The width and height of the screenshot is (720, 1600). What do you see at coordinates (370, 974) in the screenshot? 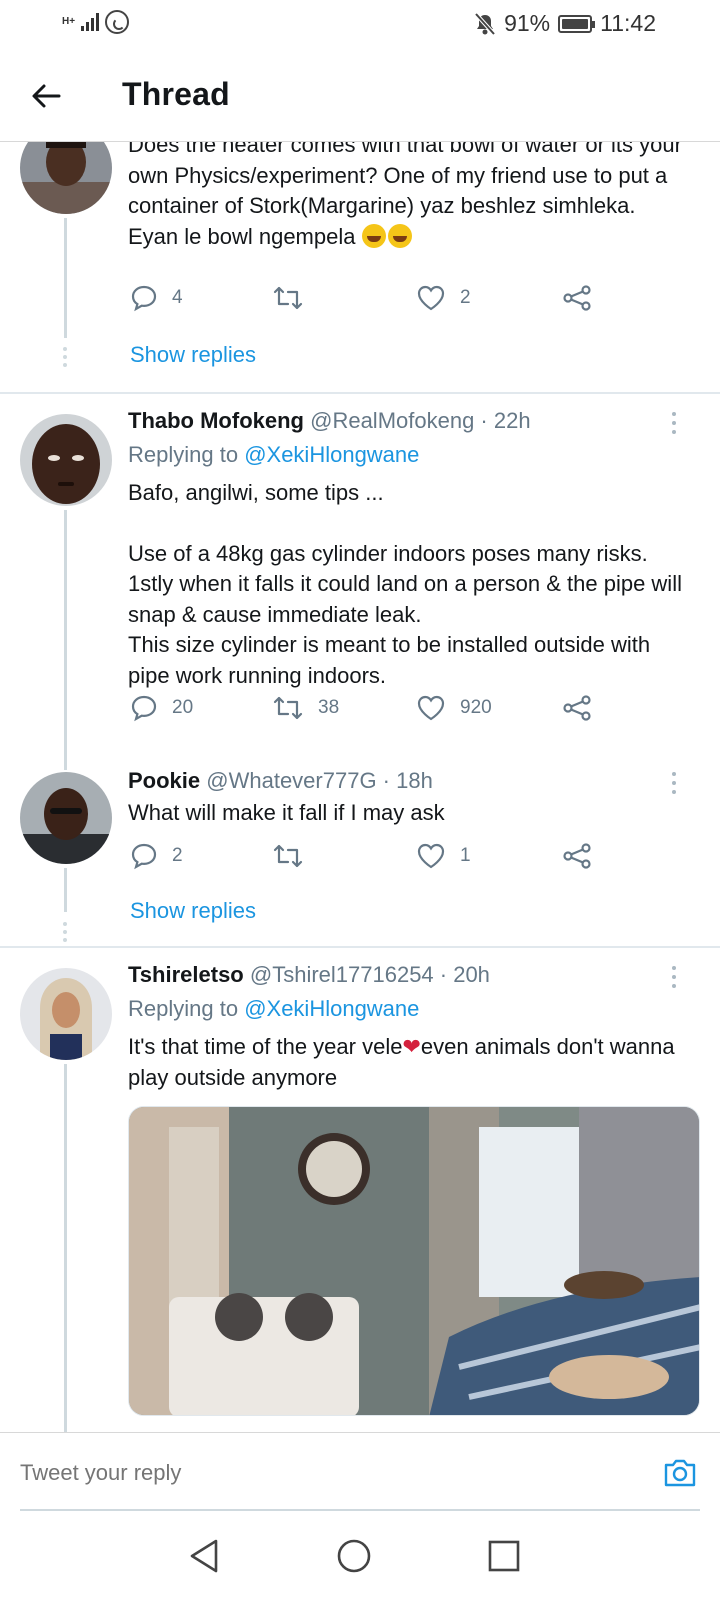
I see `handle: @Tshirel17716254 · 20h` at bounding box center [370, 974].